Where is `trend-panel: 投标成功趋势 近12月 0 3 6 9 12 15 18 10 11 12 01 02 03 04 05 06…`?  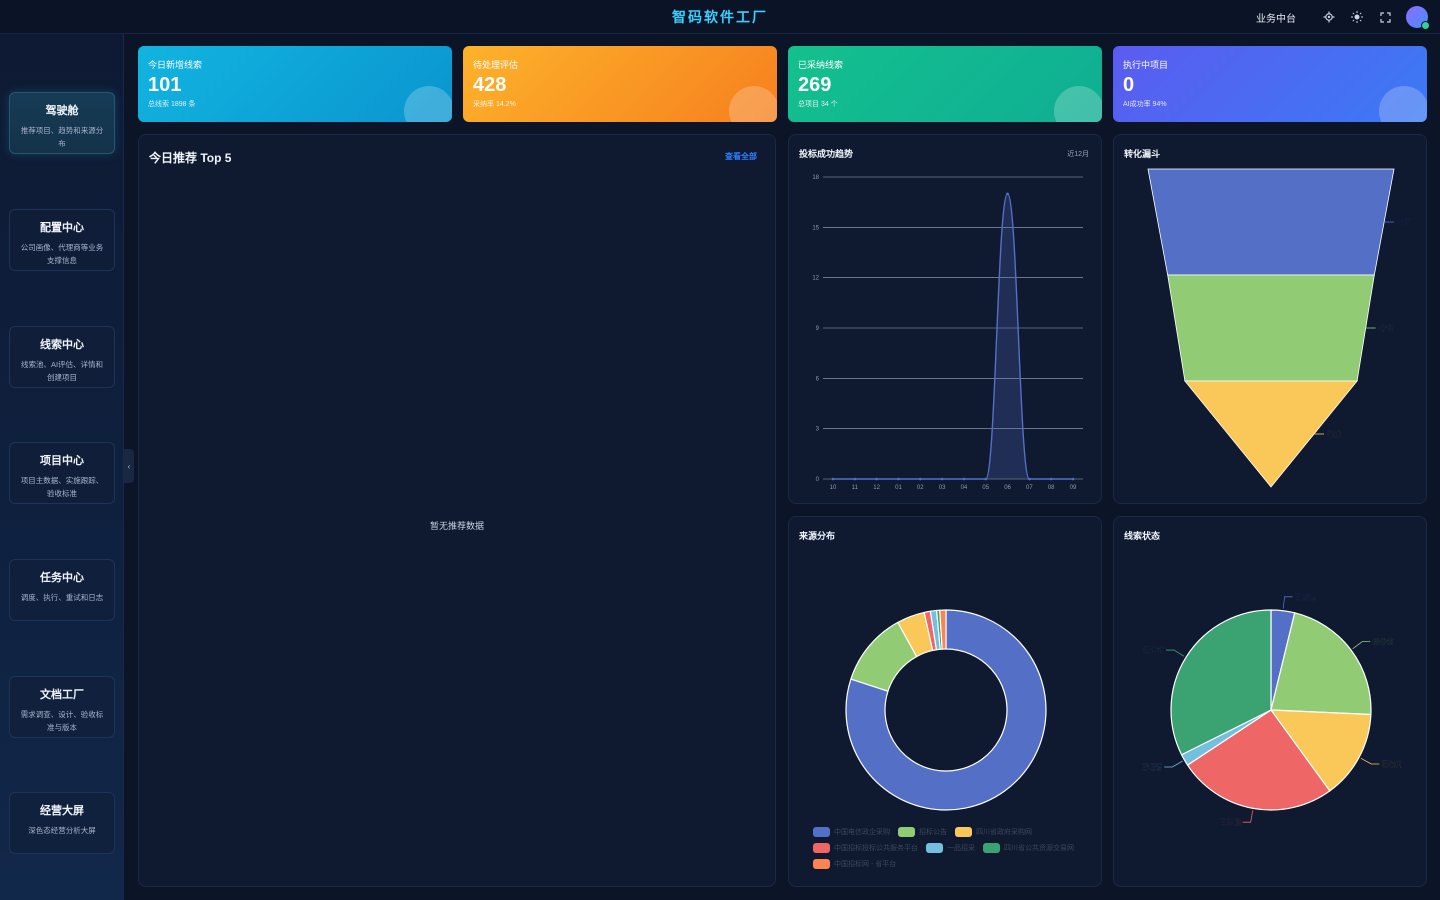
trend-panel: 投标成功趋势 近12月 0 3 6 9 12 15 18 10 11 12 01 02 03 04 05 06… is located at coordinates (945, 319).